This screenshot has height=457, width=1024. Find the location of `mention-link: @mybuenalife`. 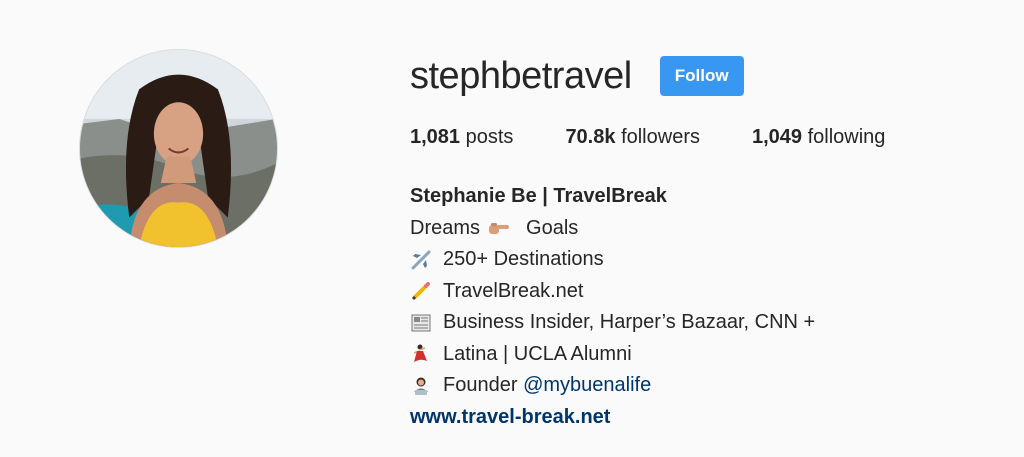

mention-link: @mybuenalife is located at coordinates (587, 386).